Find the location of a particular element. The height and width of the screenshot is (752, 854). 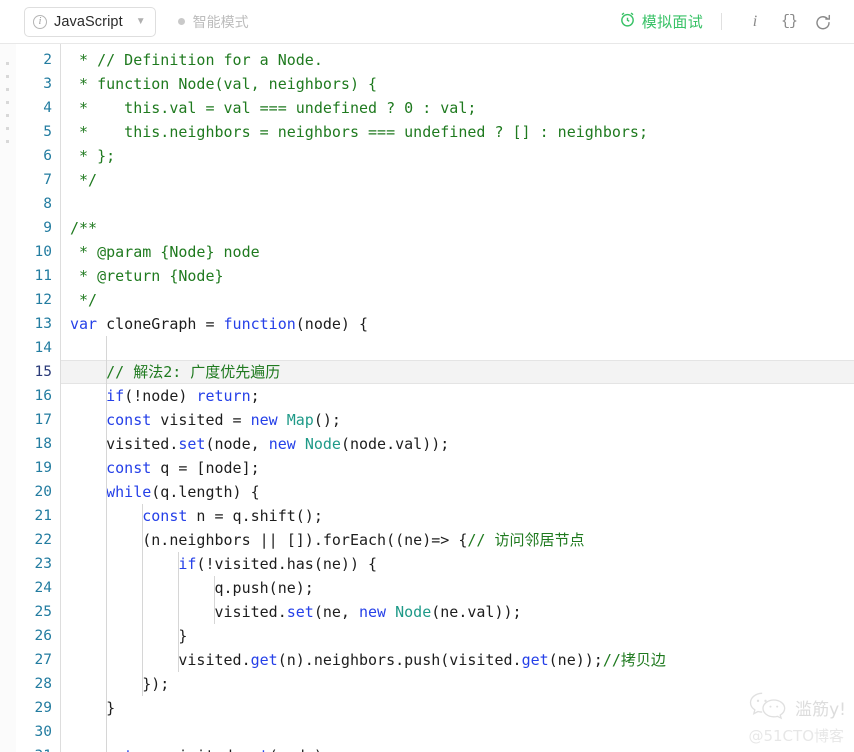

code-token: (!node) is located at coordinates (160, 396).